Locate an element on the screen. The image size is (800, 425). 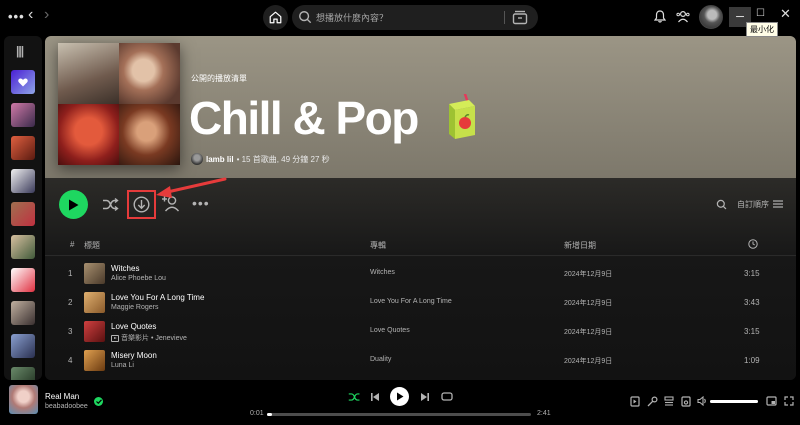
play-button is located at coordinates (73, 204).